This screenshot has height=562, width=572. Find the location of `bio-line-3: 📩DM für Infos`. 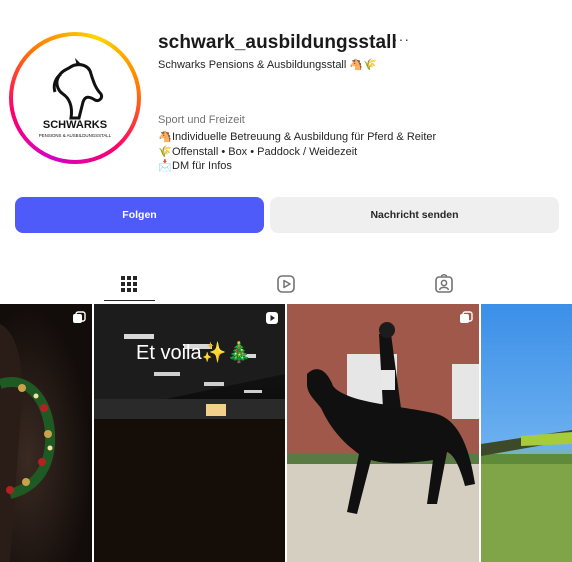

bio-line-3: 📩DM für Infos is located at coordinates (195, 165).